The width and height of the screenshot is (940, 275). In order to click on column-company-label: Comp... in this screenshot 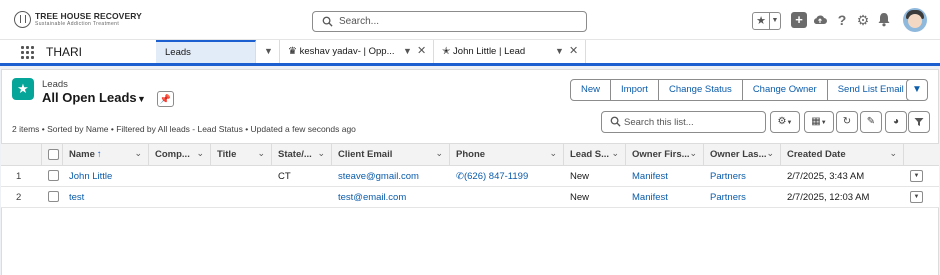, I will do `click(172, 154)`.